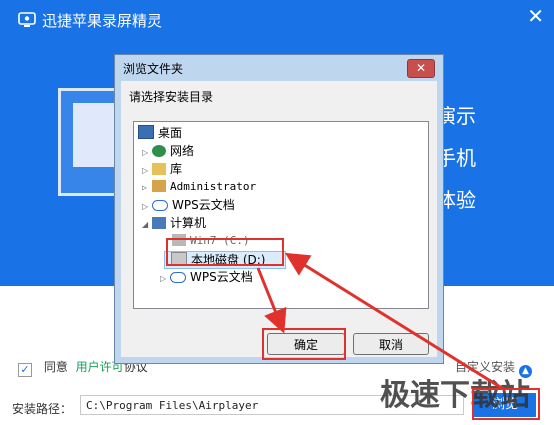 Image resolution: width=554 pixels, height=425 pixels. Describe the element at coordinates (171, 97) in the screenshot. I see `dialog-prompt: 请选择安装目录` at that location.